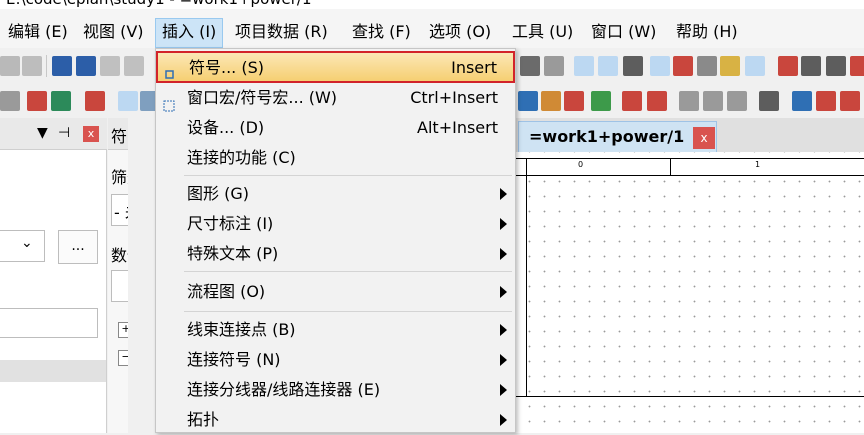  What do you see at coordinates (335, 158) in the screenshot?
I see `menu-item-connection-function: 连接的功能 (C)` at bounding box center [335, 158].